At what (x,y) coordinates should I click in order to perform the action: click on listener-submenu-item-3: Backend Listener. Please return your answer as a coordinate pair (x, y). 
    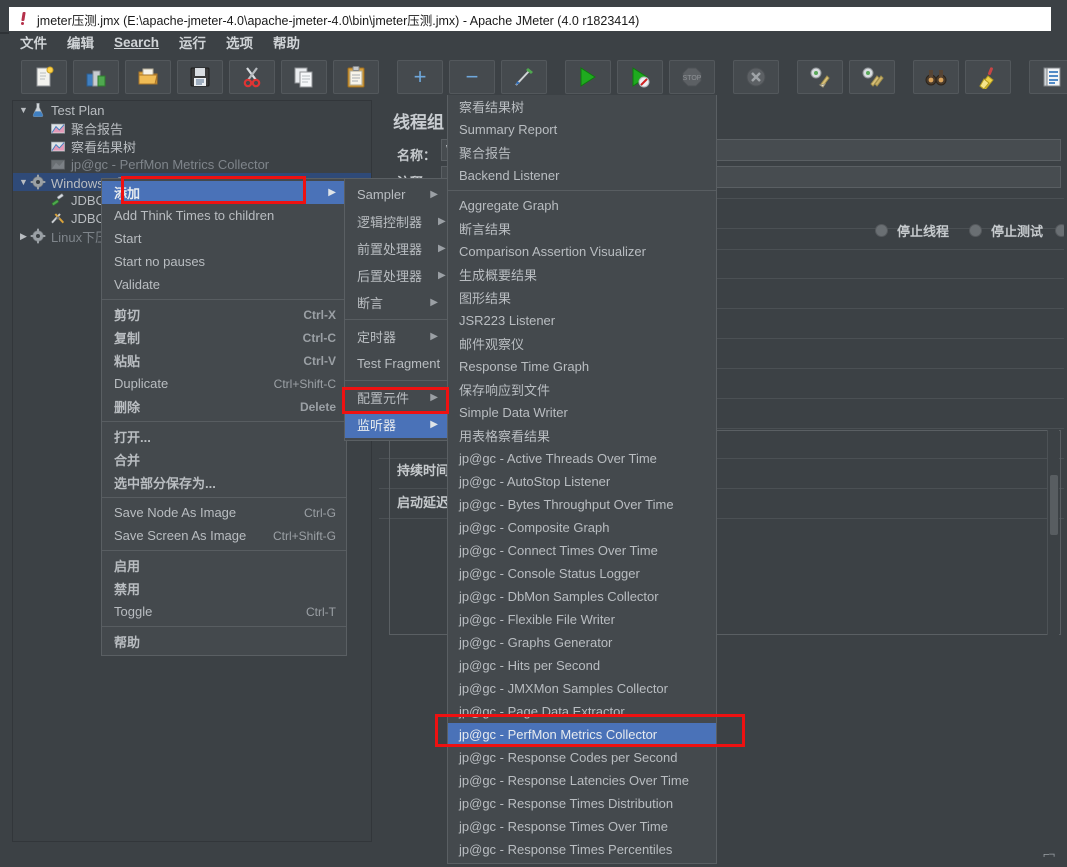
    Looking at the image, I should click on (582, 175).